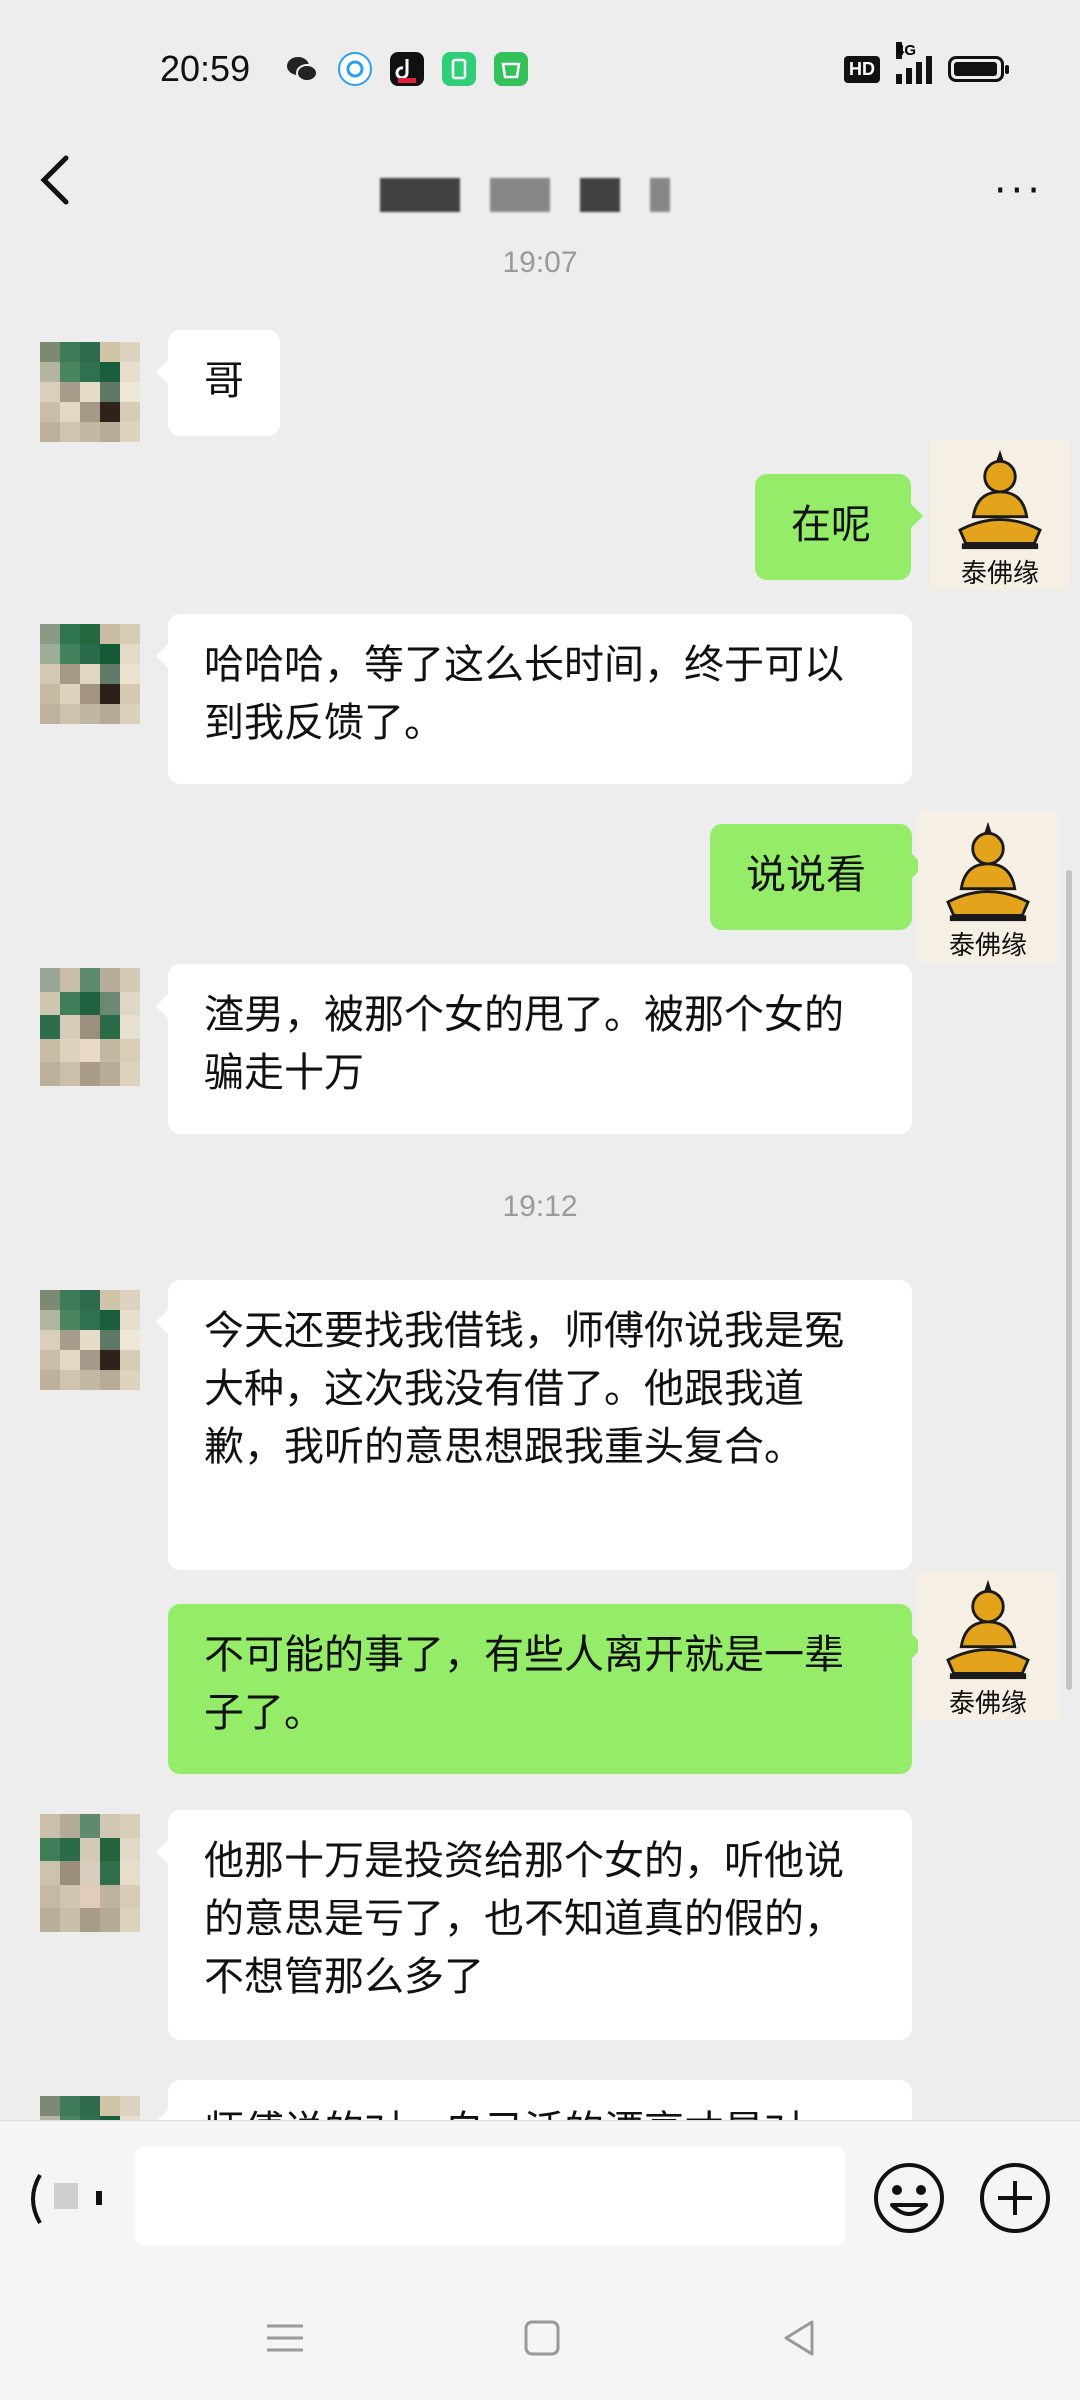 This screenshot has width=1080, height=2400. I want to click on hd-badge: HD, so click(862, 69).